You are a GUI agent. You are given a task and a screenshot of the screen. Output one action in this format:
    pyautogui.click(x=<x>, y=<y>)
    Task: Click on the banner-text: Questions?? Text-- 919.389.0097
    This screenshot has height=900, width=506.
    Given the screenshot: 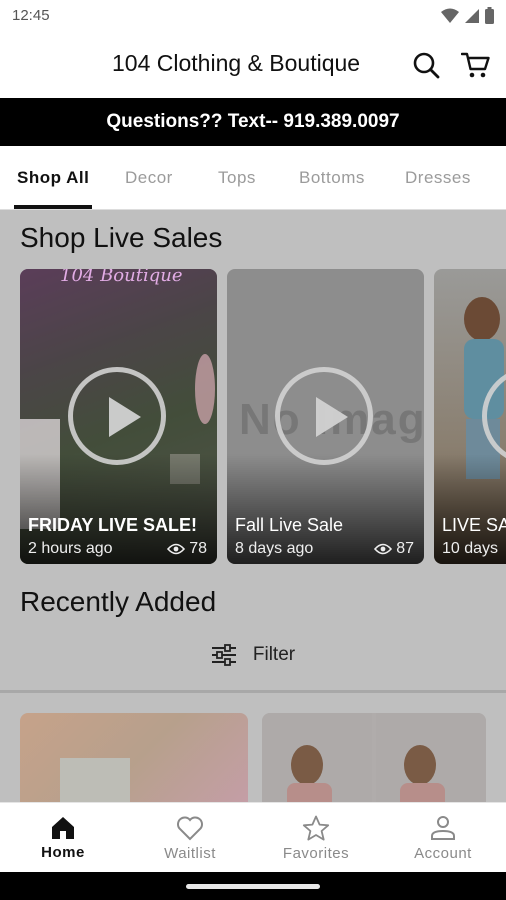 What is the action you would take?
    pyautogui.click(x=253, y=121)
    